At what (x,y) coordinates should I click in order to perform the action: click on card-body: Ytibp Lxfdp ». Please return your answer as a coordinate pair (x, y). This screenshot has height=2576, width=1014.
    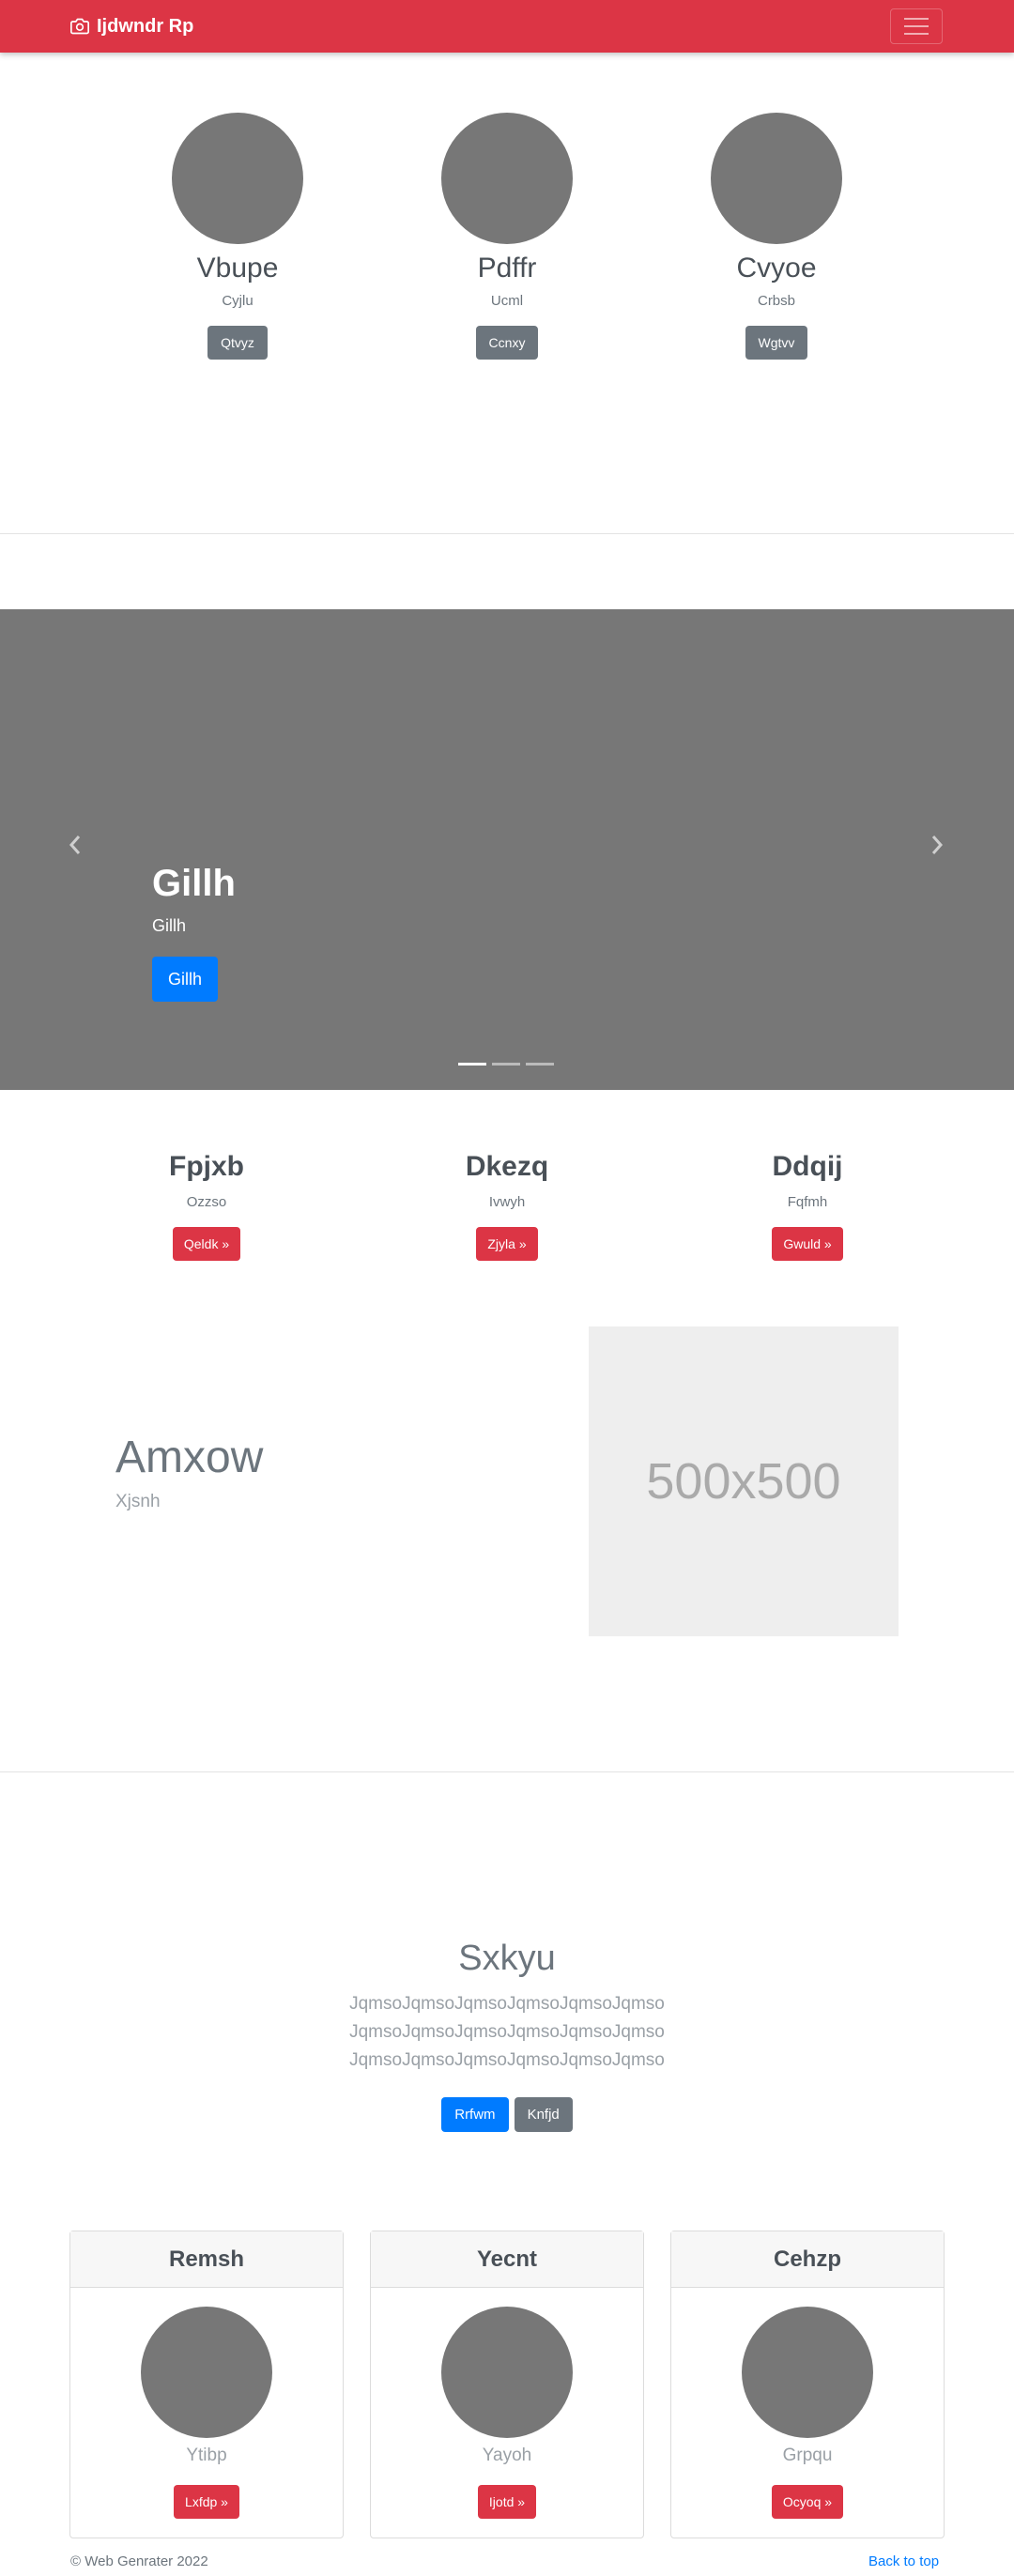
    Looking at the image, I should click on (207, 2403).